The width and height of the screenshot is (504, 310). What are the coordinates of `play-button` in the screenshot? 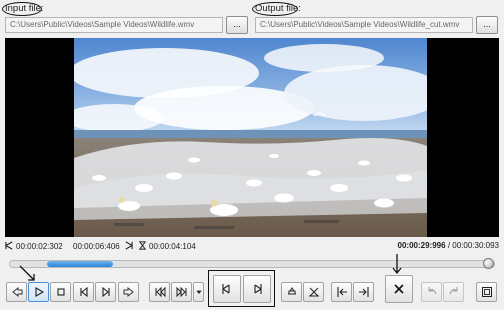 It's located at (38, 292).